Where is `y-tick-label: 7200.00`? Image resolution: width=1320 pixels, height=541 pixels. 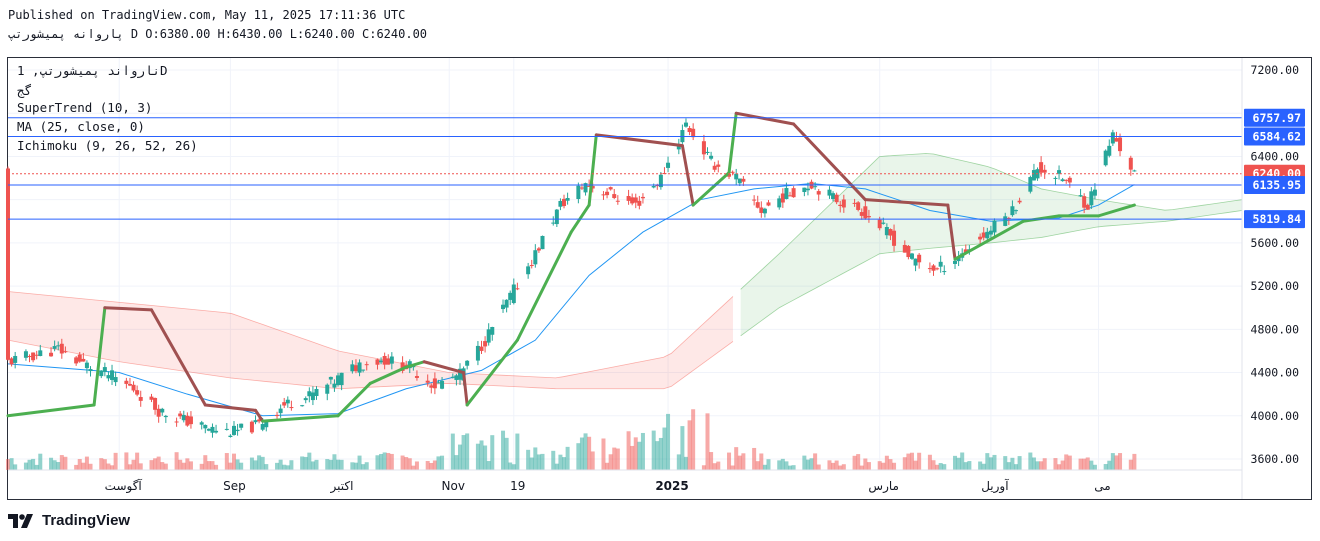 y-tick-label: 7200.00 is located at coordinates (1275, 70).